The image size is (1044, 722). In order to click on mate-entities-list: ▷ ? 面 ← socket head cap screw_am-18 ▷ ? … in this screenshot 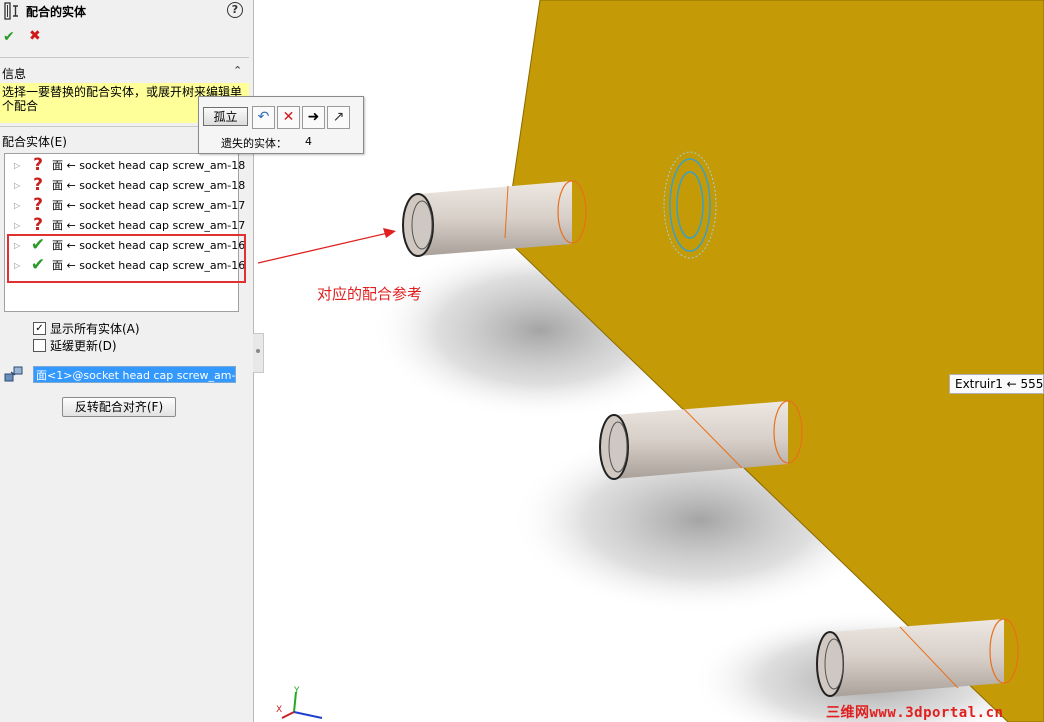, I will do `click(124, 232)`.